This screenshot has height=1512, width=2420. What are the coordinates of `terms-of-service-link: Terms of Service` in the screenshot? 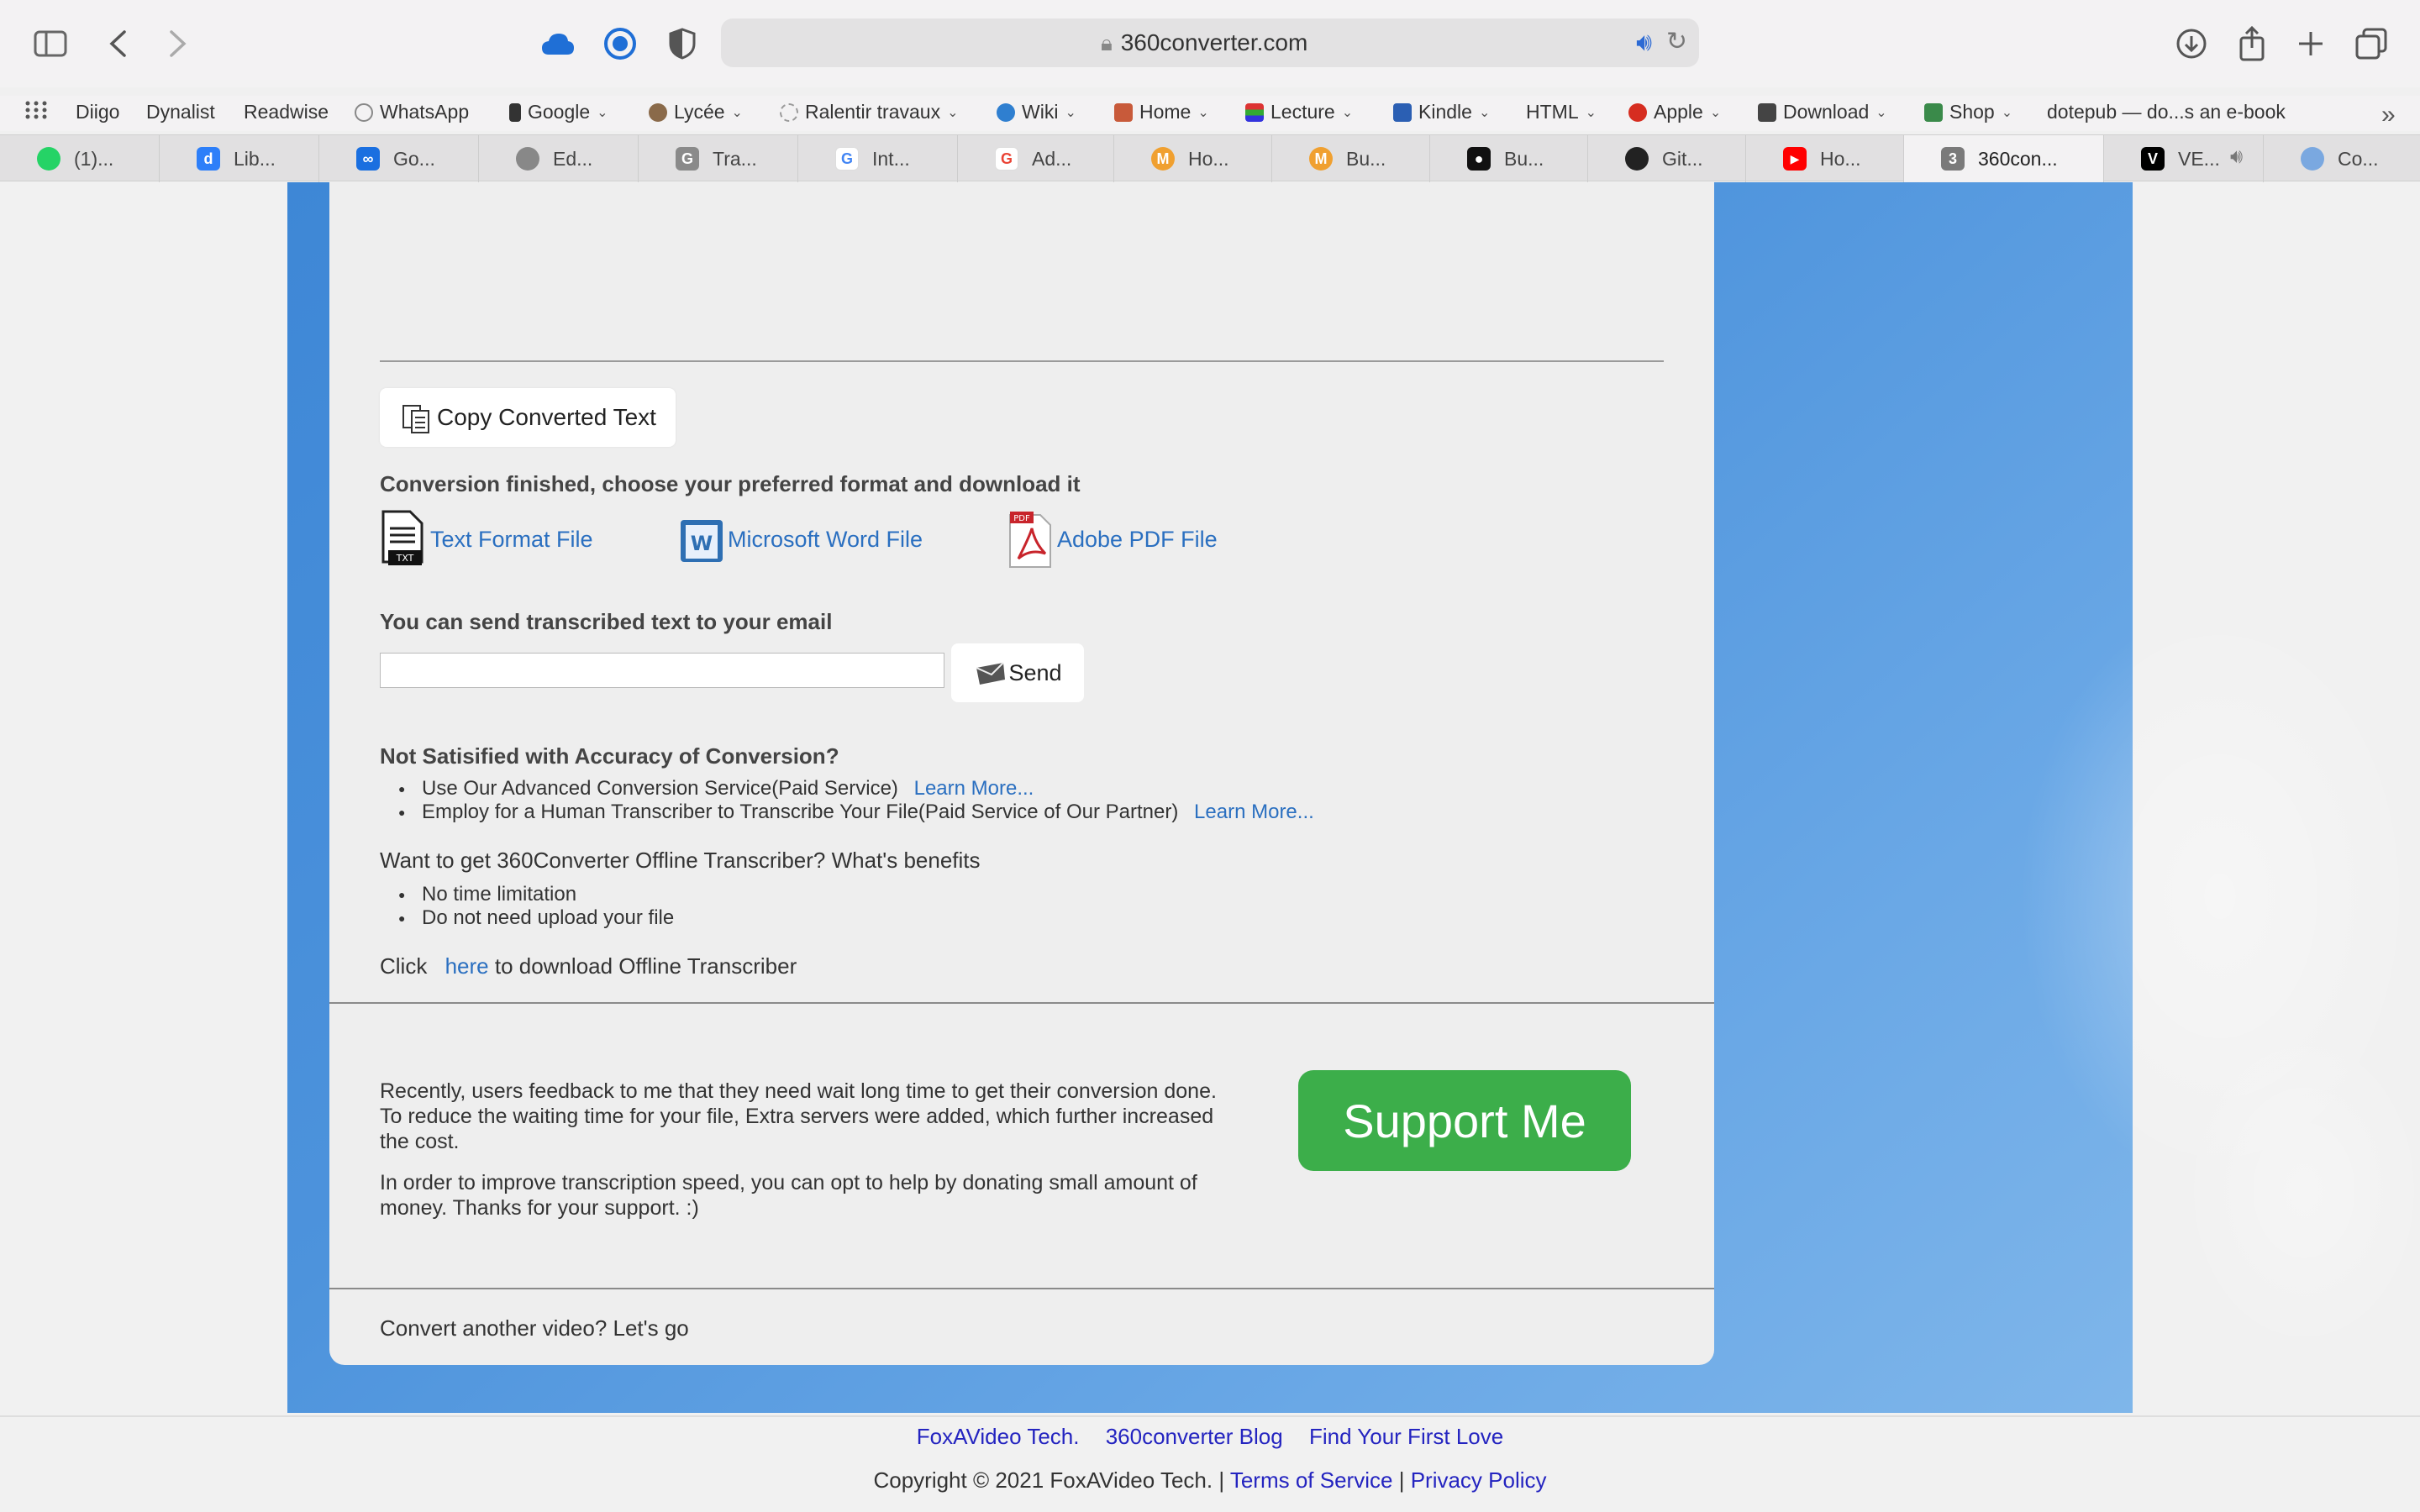 It's located at (1312, 1480).